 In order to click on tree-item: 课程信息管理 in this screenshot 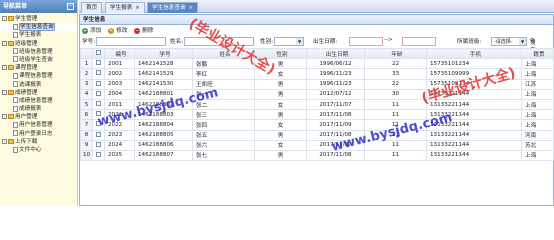, I will do `click(38, 76)`.